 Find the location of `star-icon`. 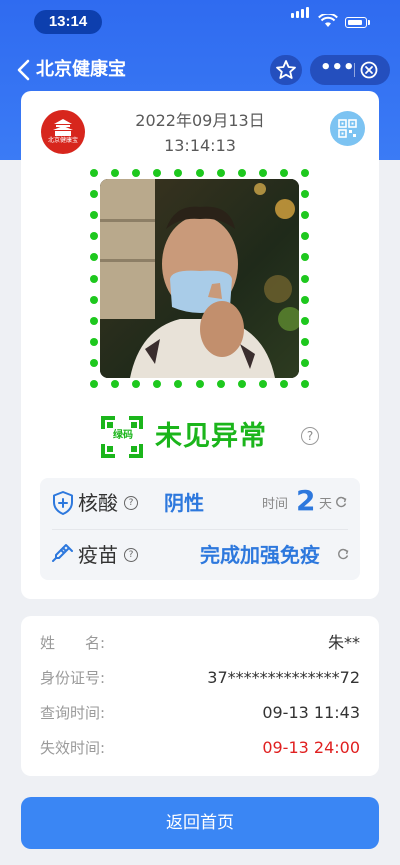

star-icon is located at coordinates (286, 69).